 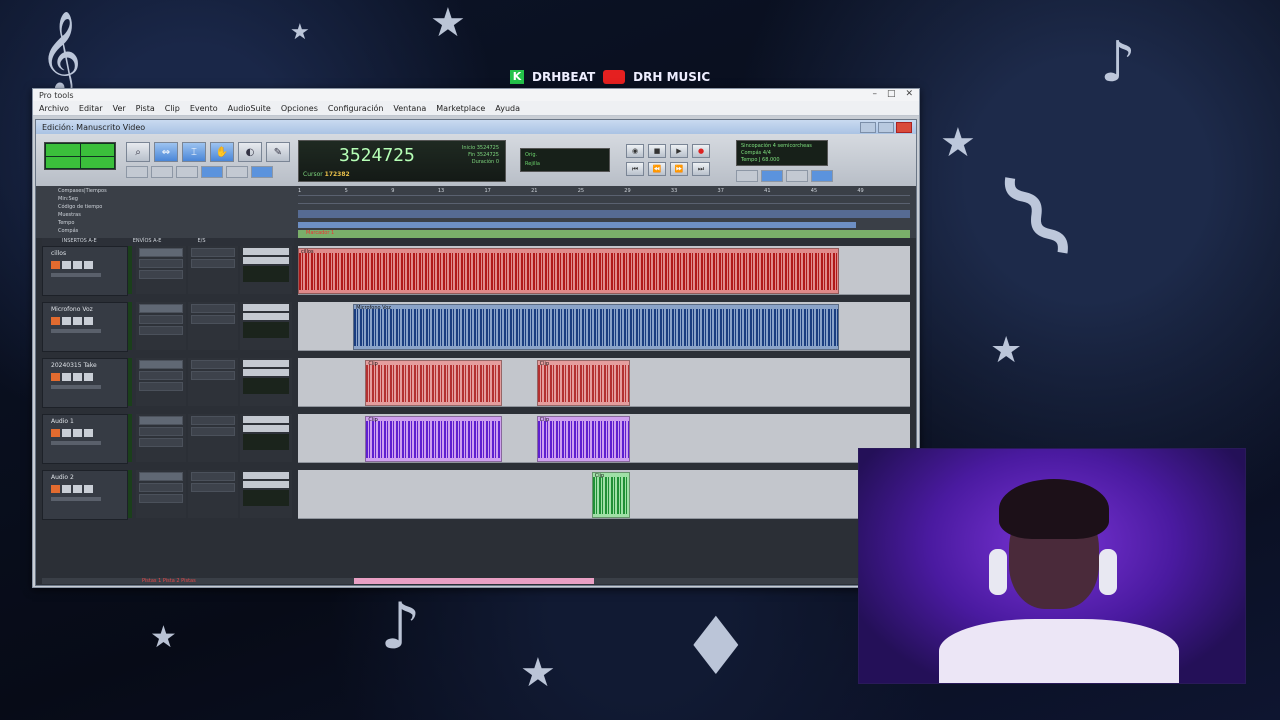 I want to click on track-playlist-lane: cillos, so click(x=604, y=270).